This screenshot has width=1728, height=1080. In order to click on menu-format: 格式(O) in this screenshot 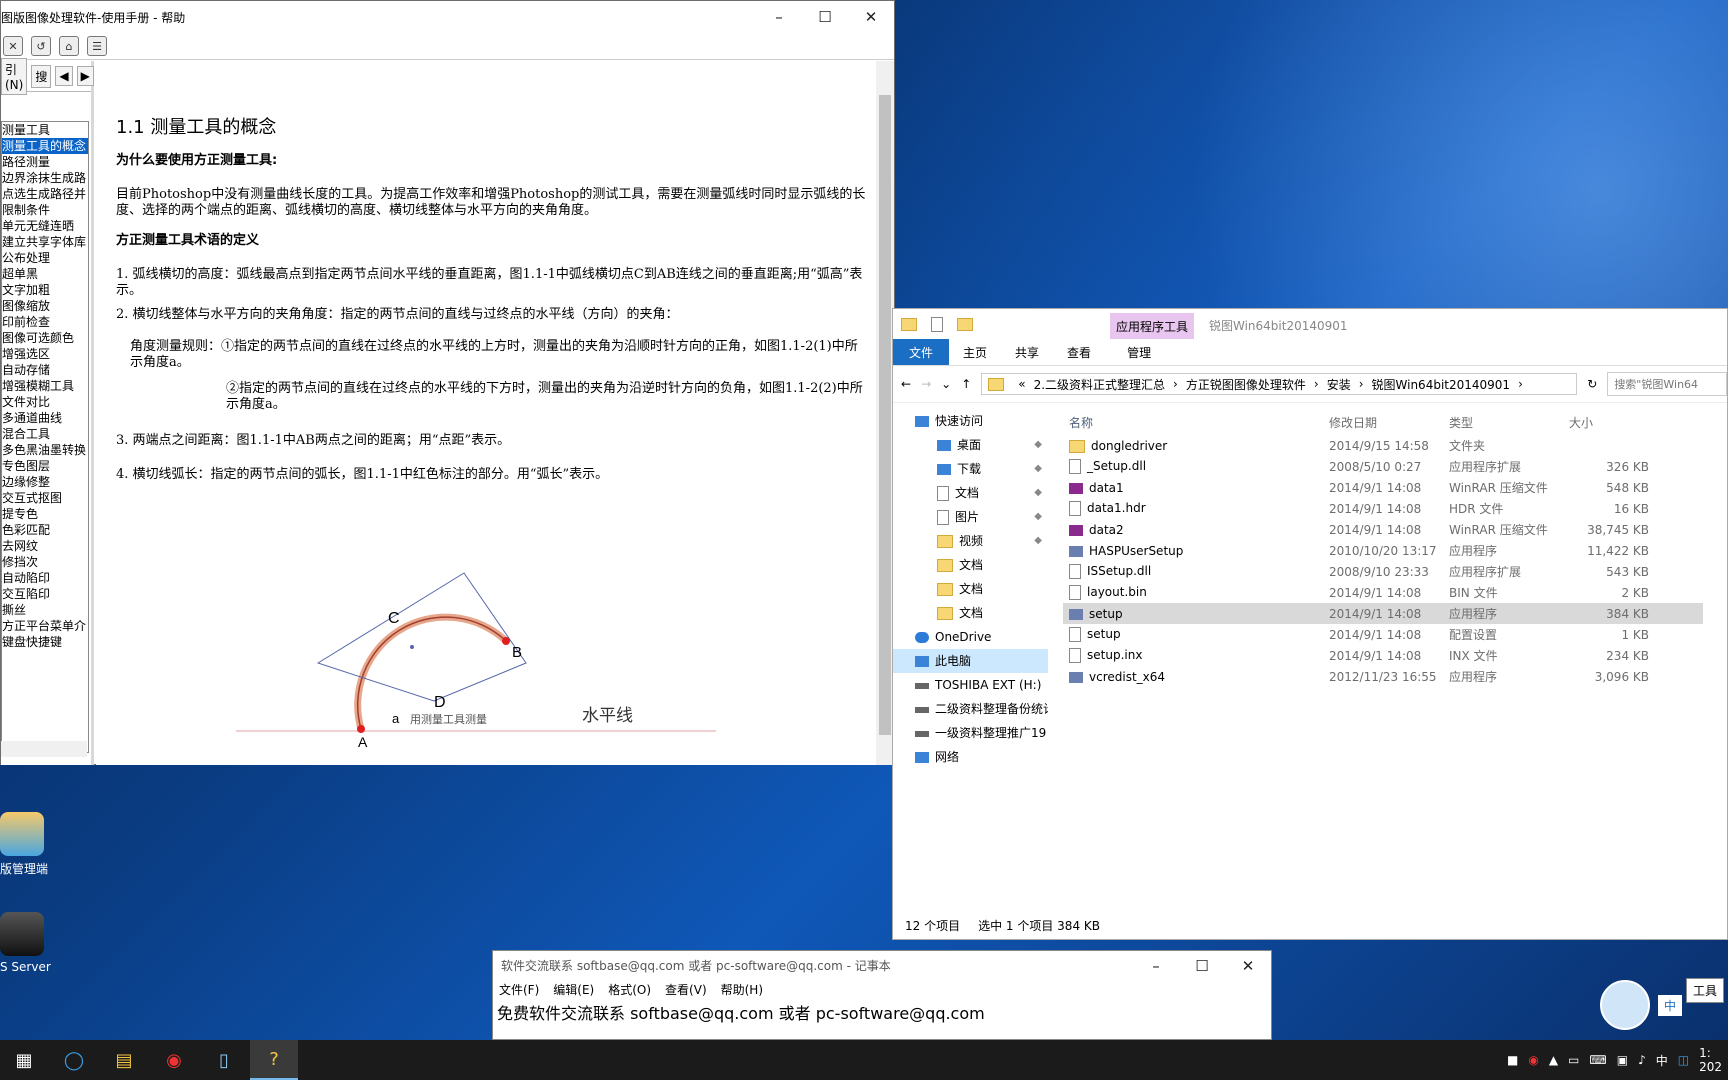, I will do `click(629, 991)`.